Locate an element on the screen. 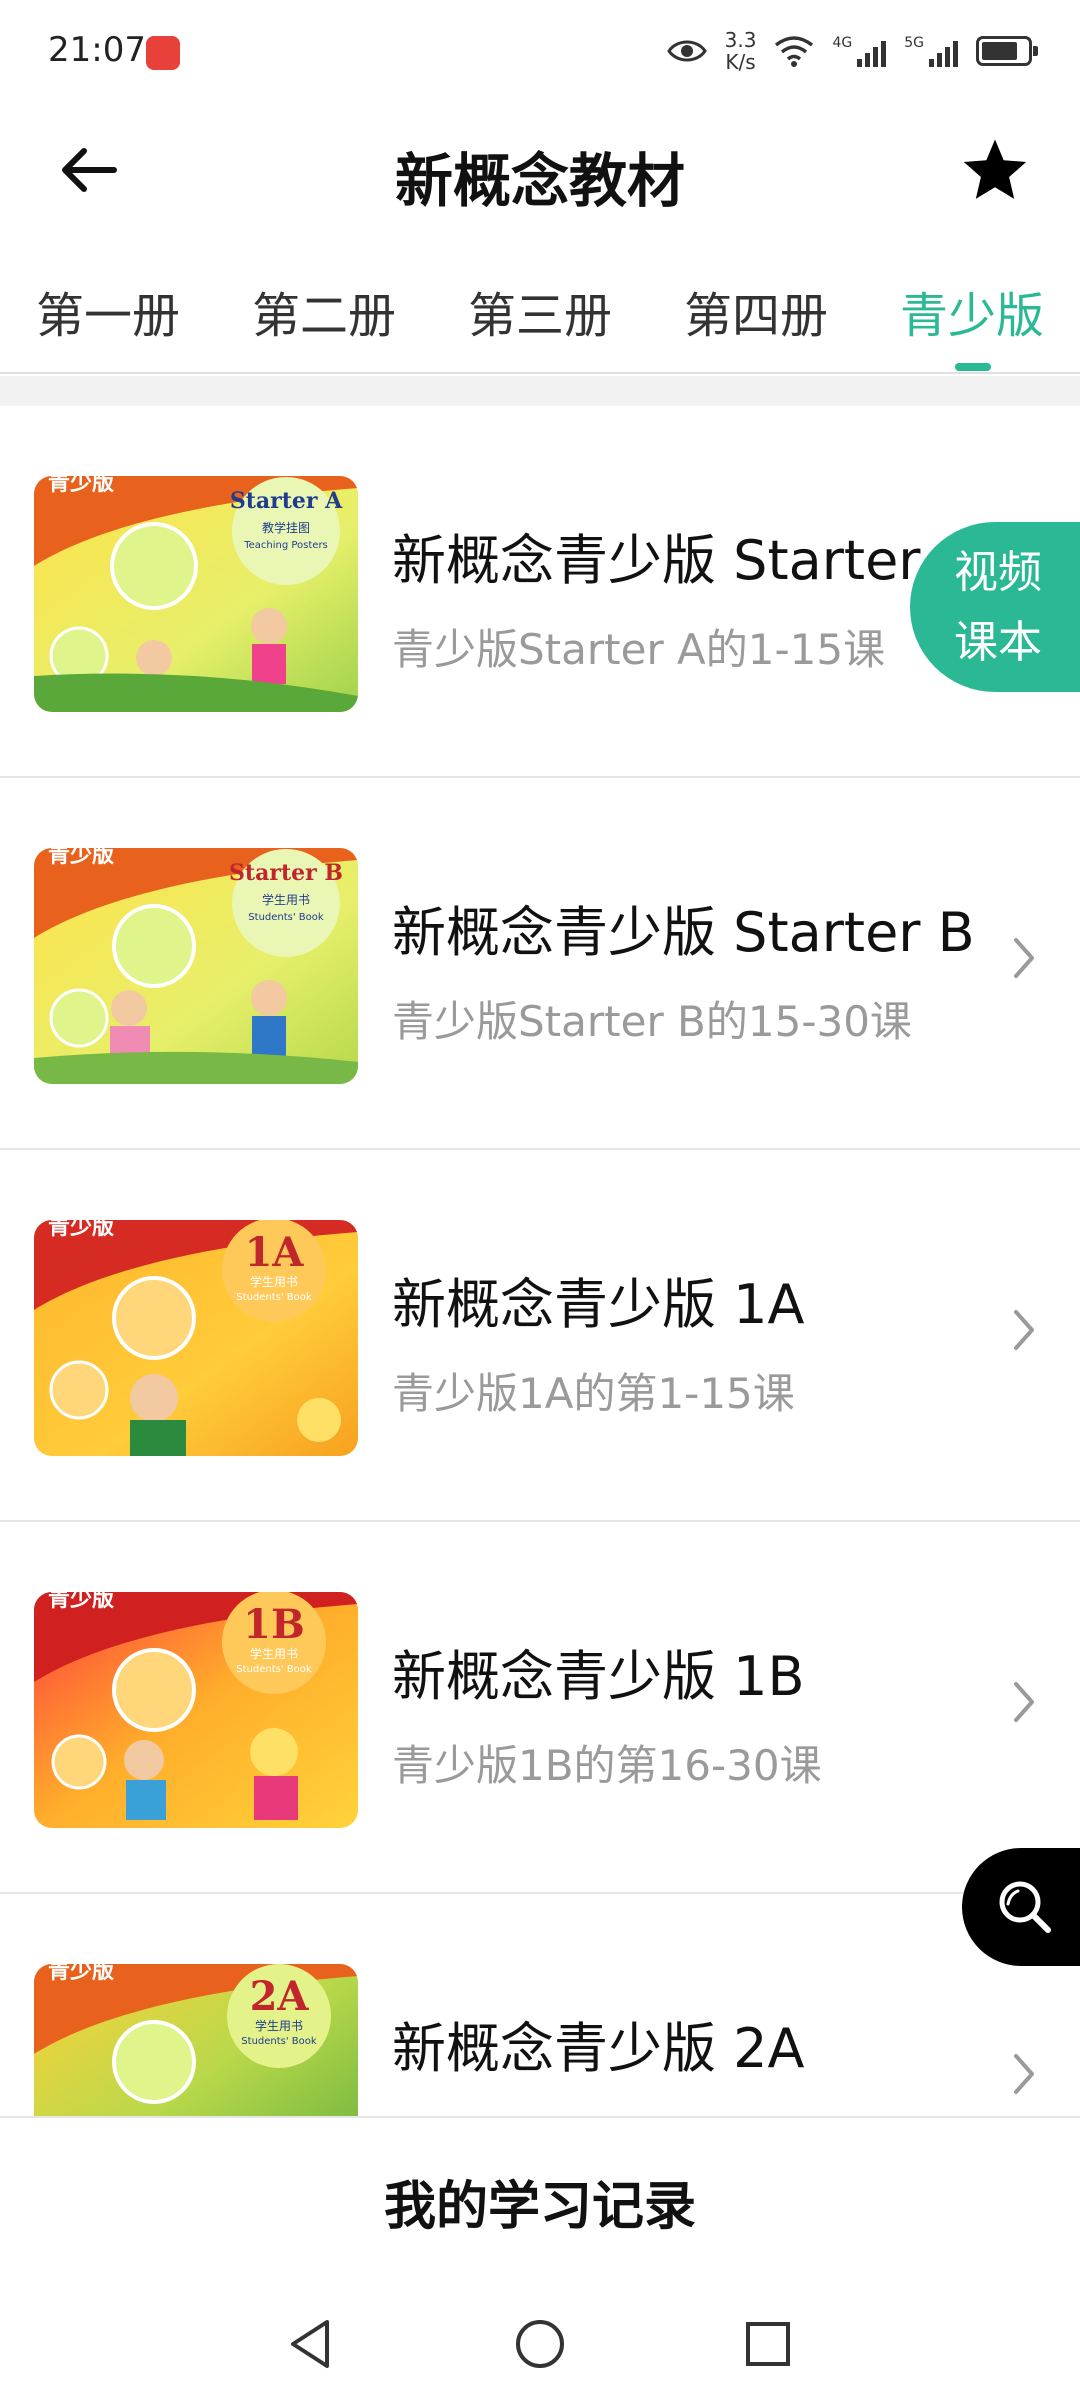  battery-icon is located at coordinates (1007, 51).